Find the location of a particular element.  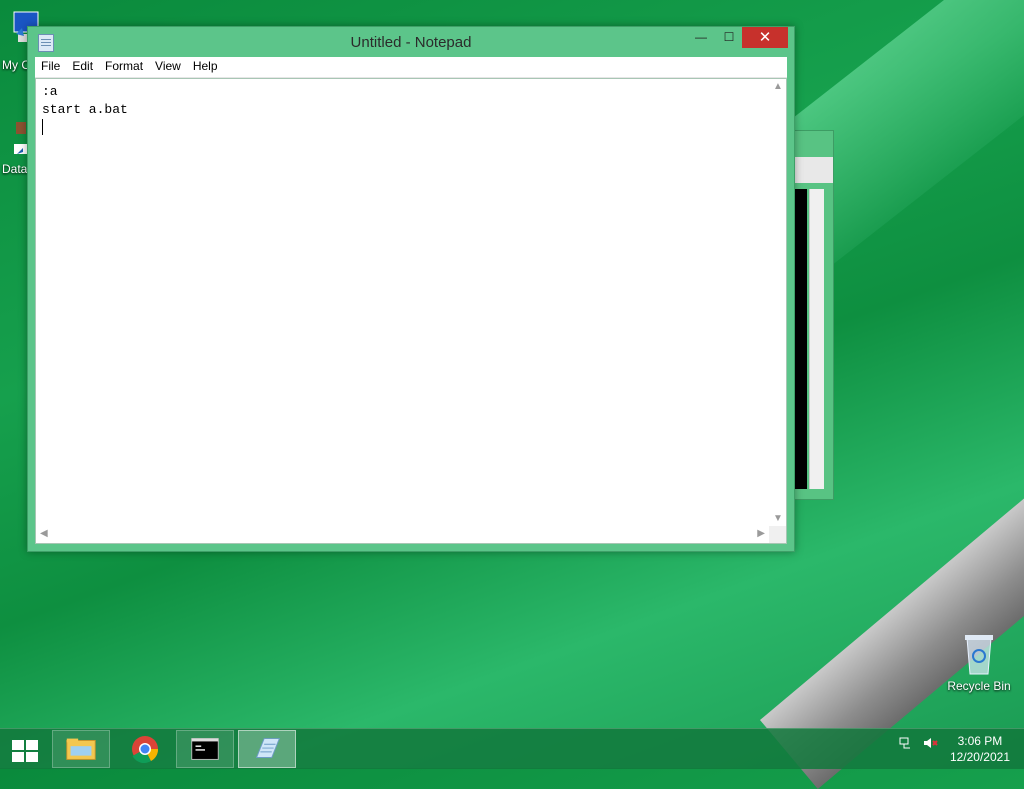

desktop-icon-label: Recycle Bin is located at coordinates (979, 686).